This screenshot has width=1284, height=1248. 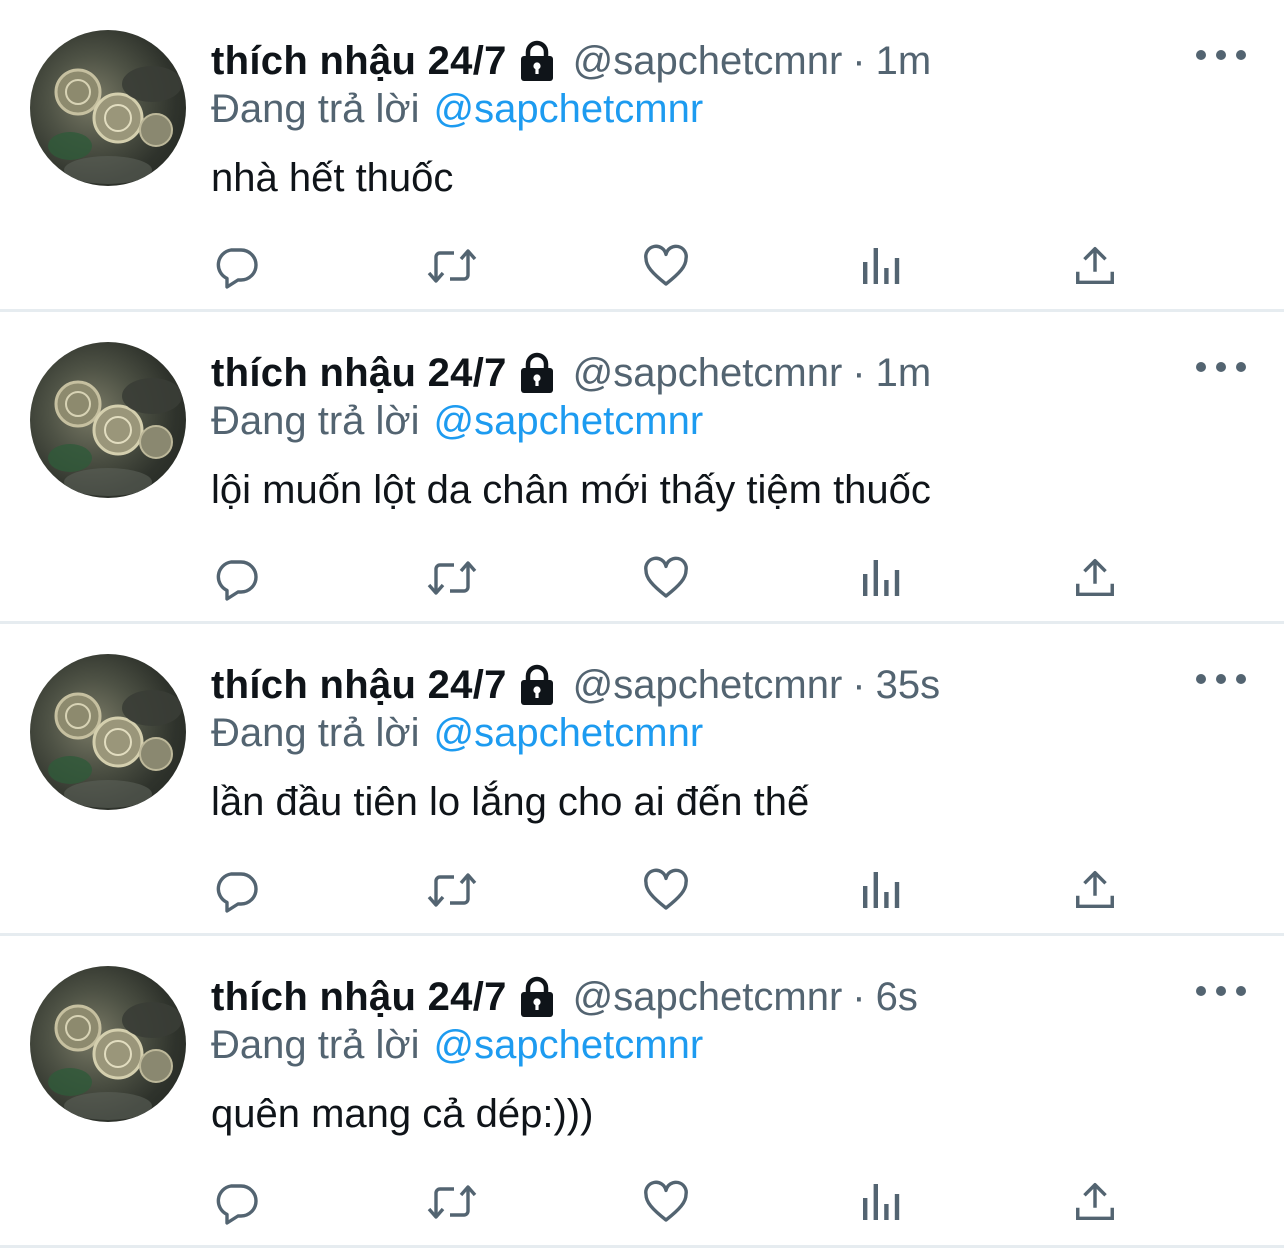 What do you see at coordinates (332, 178) in the screenshot?
I see `tweet-text: nhà hết thuốc` at bounding box center [332, 178].